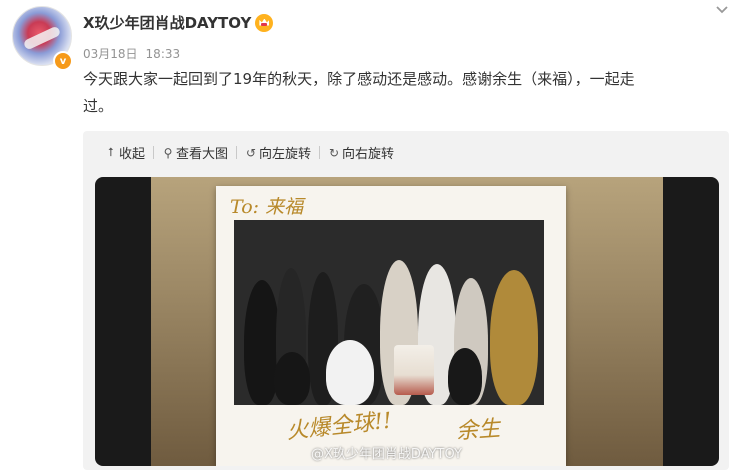 This screenshot has height=470, width=740. Describe the element at coordinates (386, 454) in the screenshot. I see `photo-watermark: @X玖少年团肖战DAYTOY` at that location.